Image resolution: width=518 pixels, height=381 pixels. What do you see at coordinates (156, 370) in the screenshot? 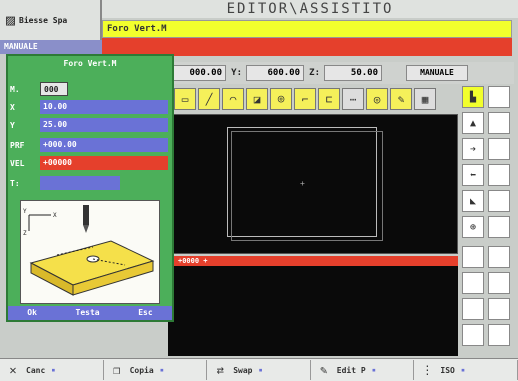
I see `copy-button: ❐ Copia ▪` at bounding box center [156, 370].